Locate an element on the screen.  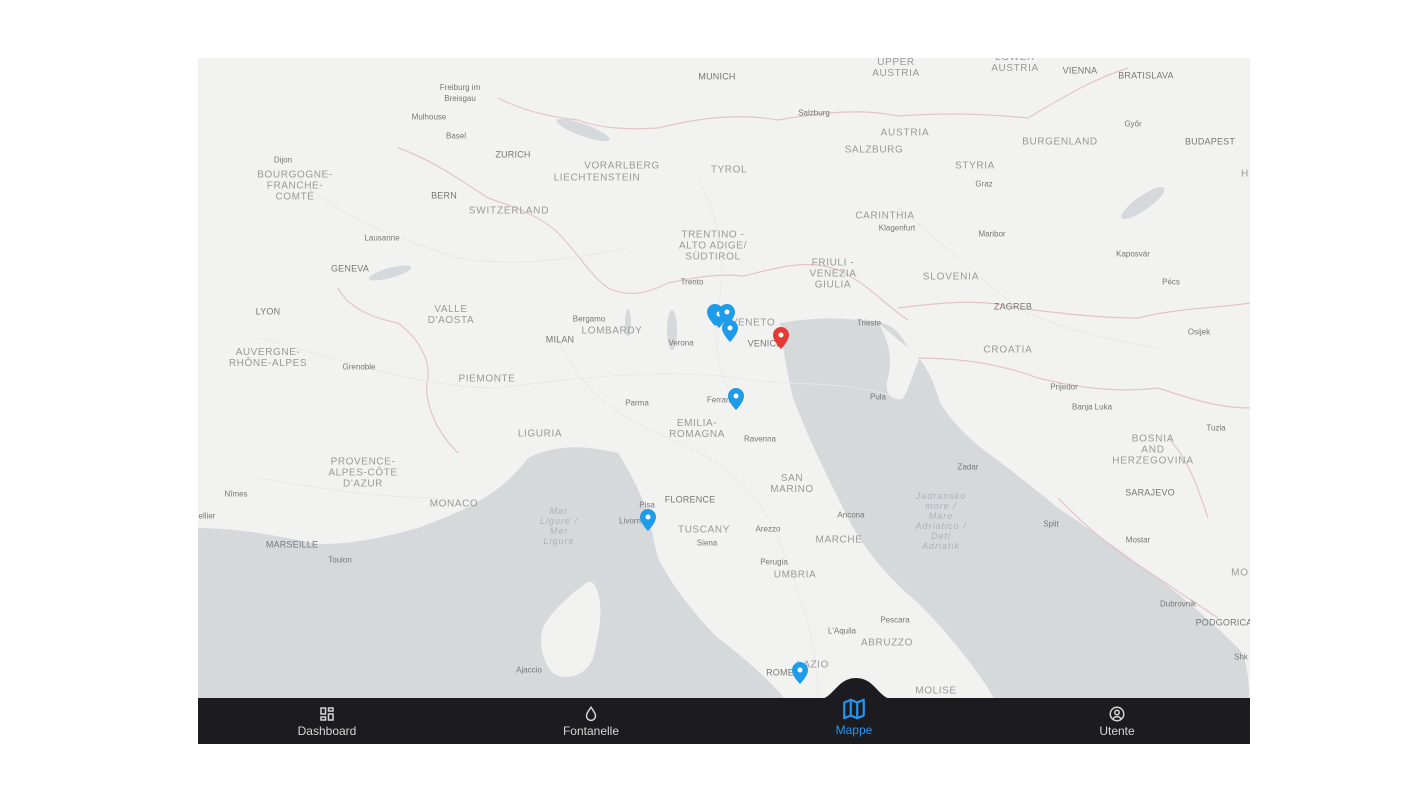
city-label-vienna: VIENNA is located at coordinates (1080, 70).